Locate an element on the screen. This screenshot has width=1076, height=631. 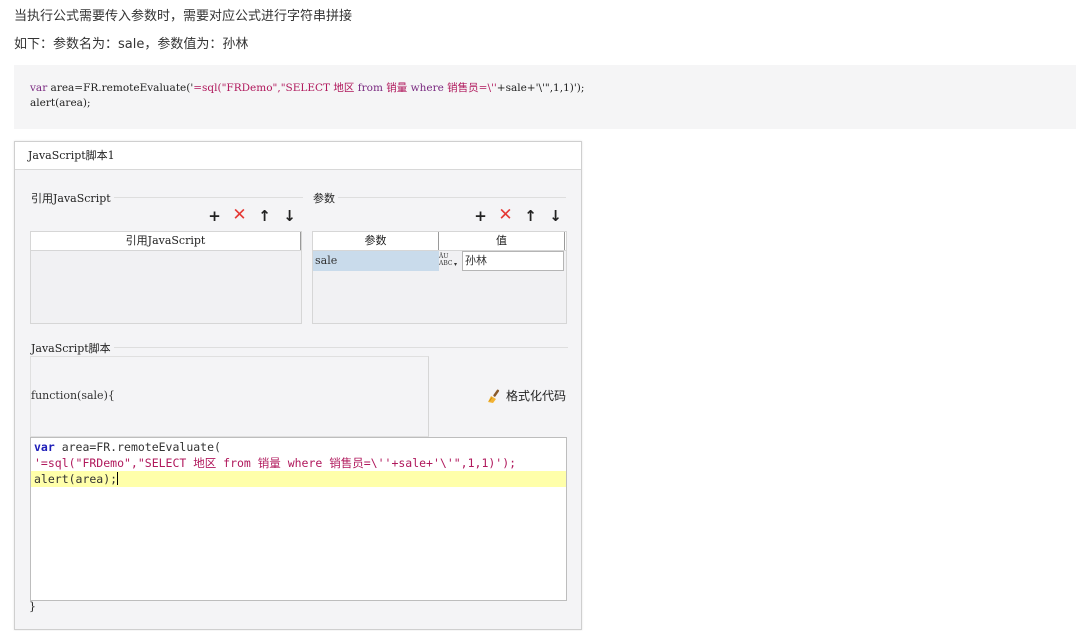
param-value-input: 孙林 is located at coordinates (513, 261).